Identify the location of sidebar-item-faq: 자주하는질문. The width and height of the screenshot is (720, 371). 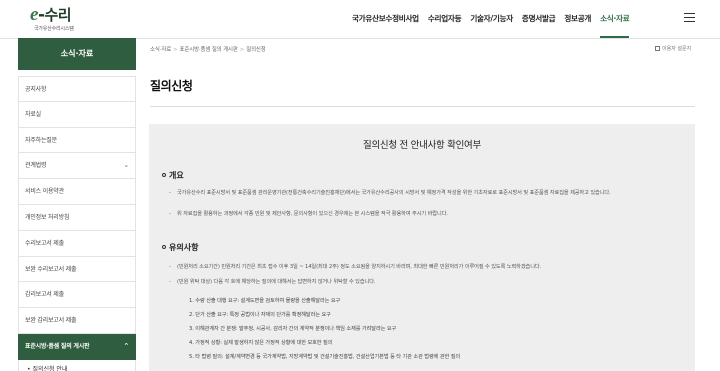
(77, 140).